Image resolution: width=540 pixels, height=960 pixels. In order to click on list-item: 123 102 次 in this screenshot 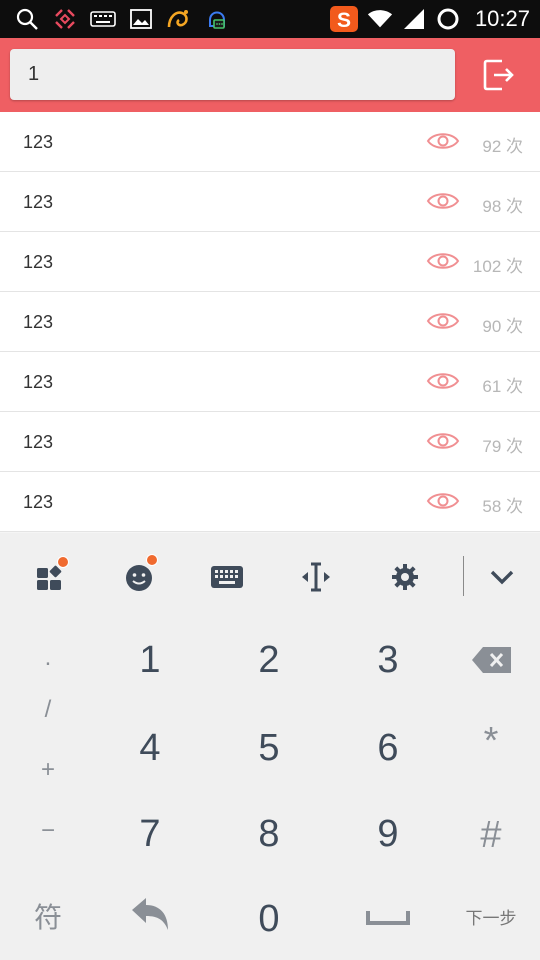, I will do `click(270, 262)`.